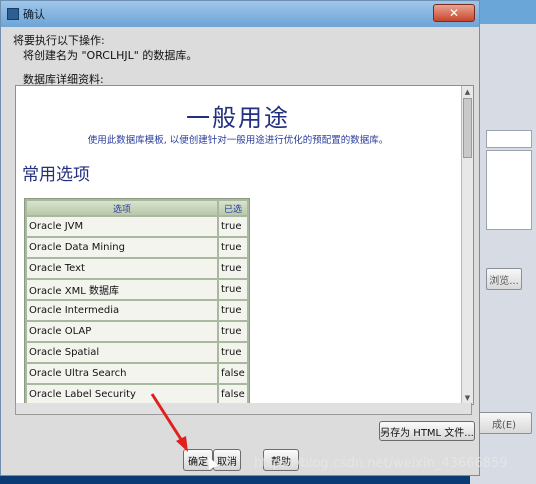 Image resolution: width=536 pixels, height=484 pixels. What do you see at coordinates (122, 268) in the screenshot?
I see `option-name: Oracle Text` at bounding box center [122, 268].